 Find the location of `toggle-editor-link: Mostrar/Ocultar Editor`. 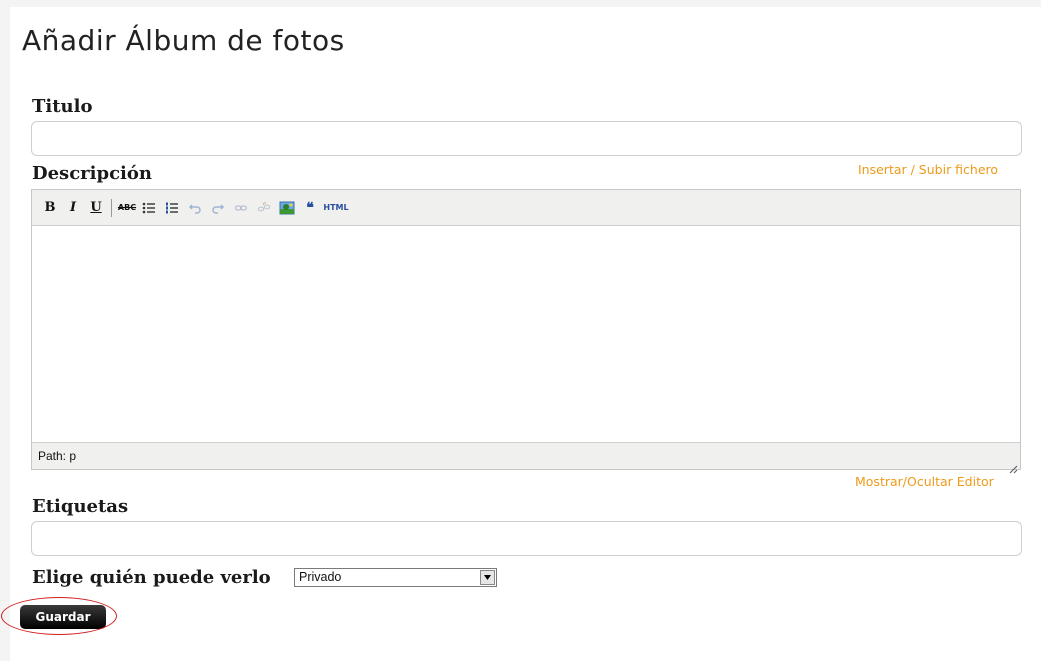

toggle-editor-link: Mostrar/Ocultar Editor is located at coordinates (924, 481).